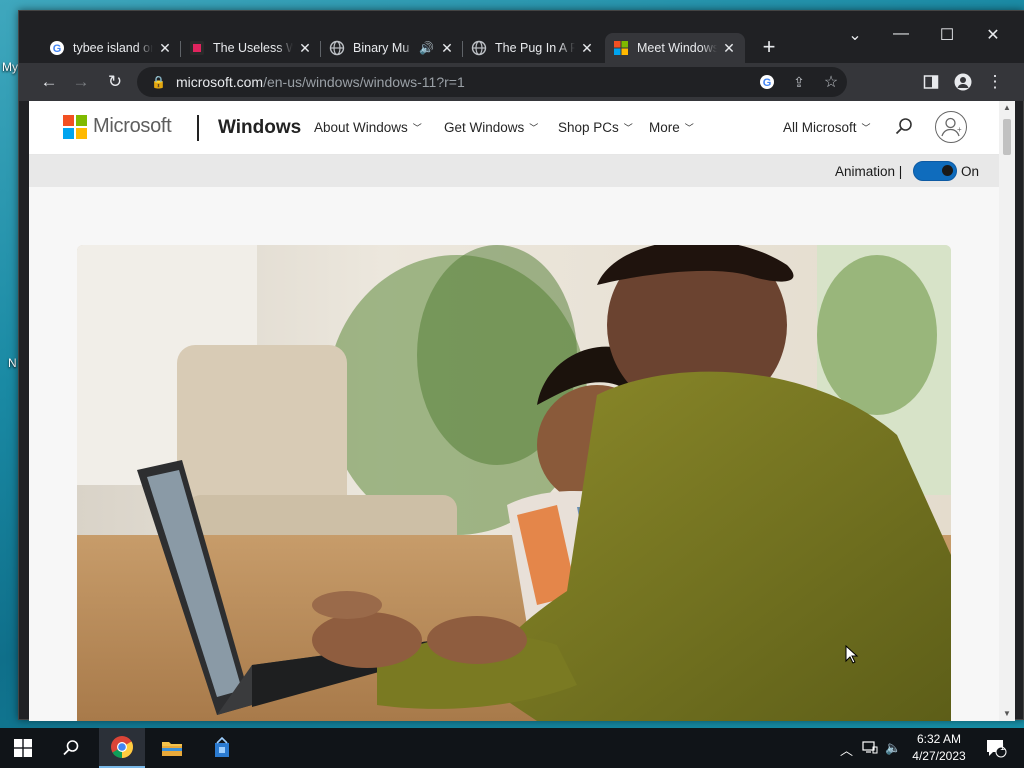  Describe the element at coordinates (951, 127) in the screenshot. I see `sign-in-avatar-icon: +` at that location.